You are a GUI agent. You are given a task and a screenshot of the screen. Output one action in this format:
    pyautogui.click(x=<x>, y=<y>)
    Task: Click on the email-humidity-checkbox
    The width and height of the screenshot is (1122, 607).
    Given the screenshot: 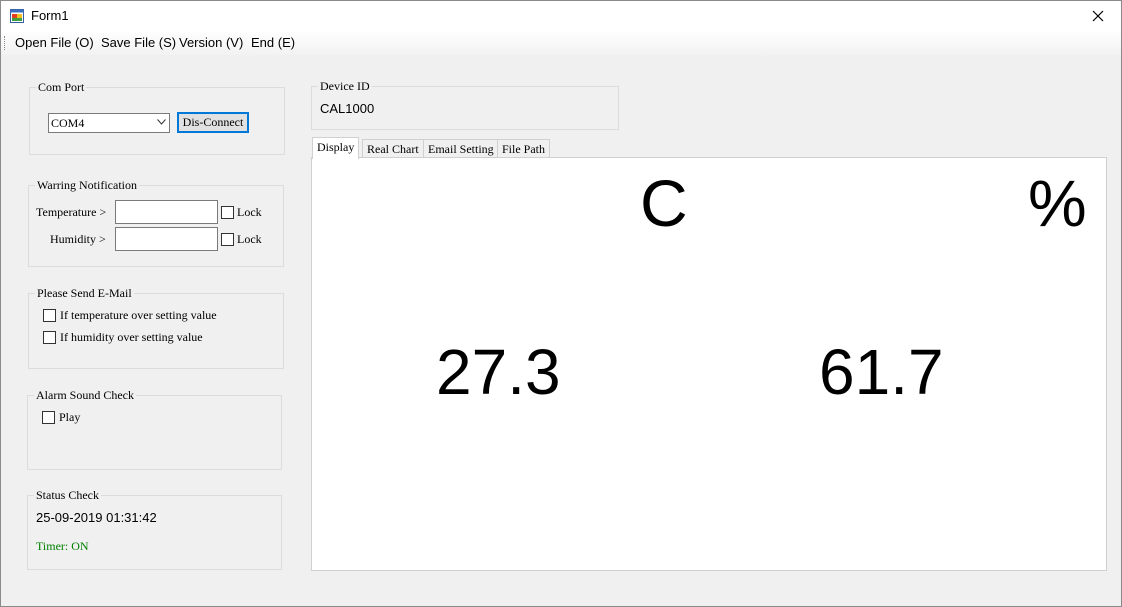 What is the action you would take?
    pyautogui.click(x=49, y=337)
    